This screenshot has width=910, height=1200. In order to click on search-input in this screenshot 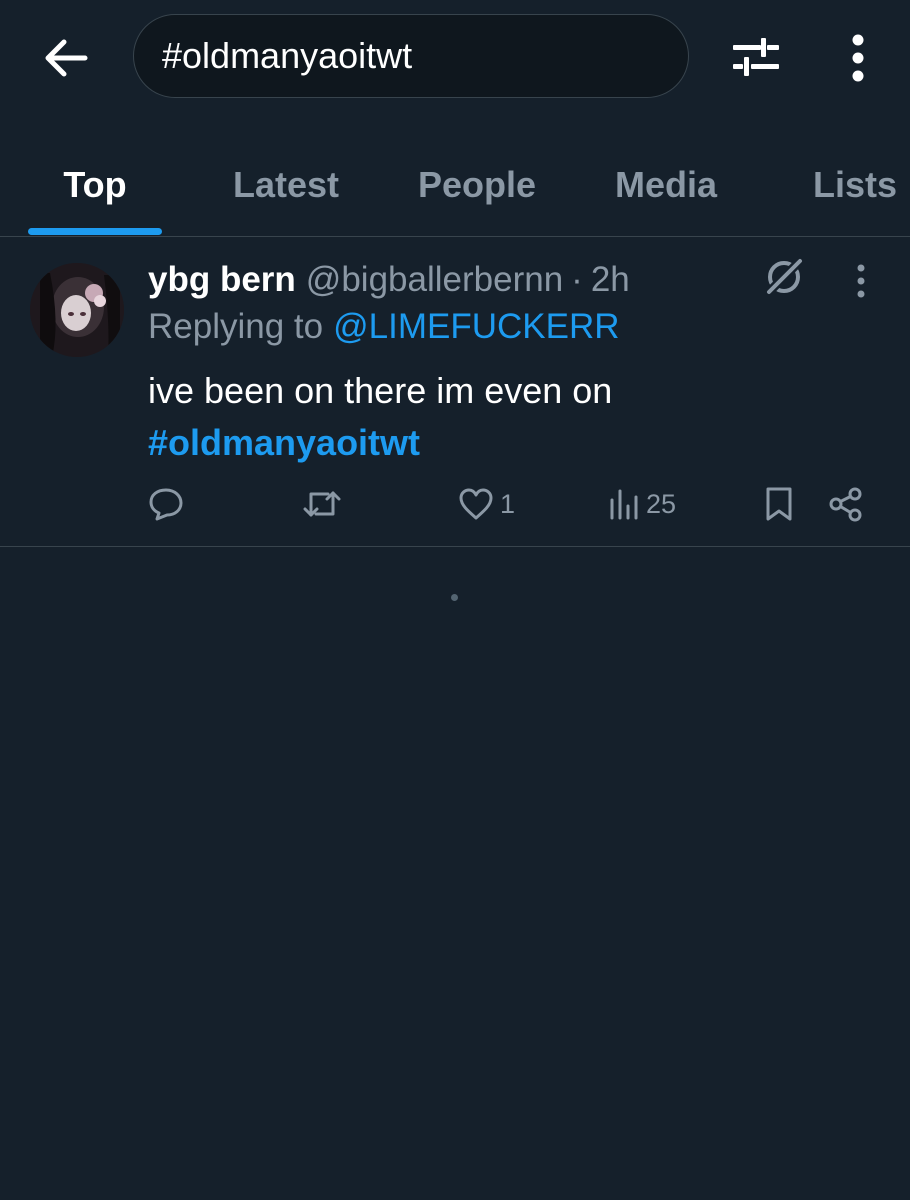, I will do `click(412, 56)`.